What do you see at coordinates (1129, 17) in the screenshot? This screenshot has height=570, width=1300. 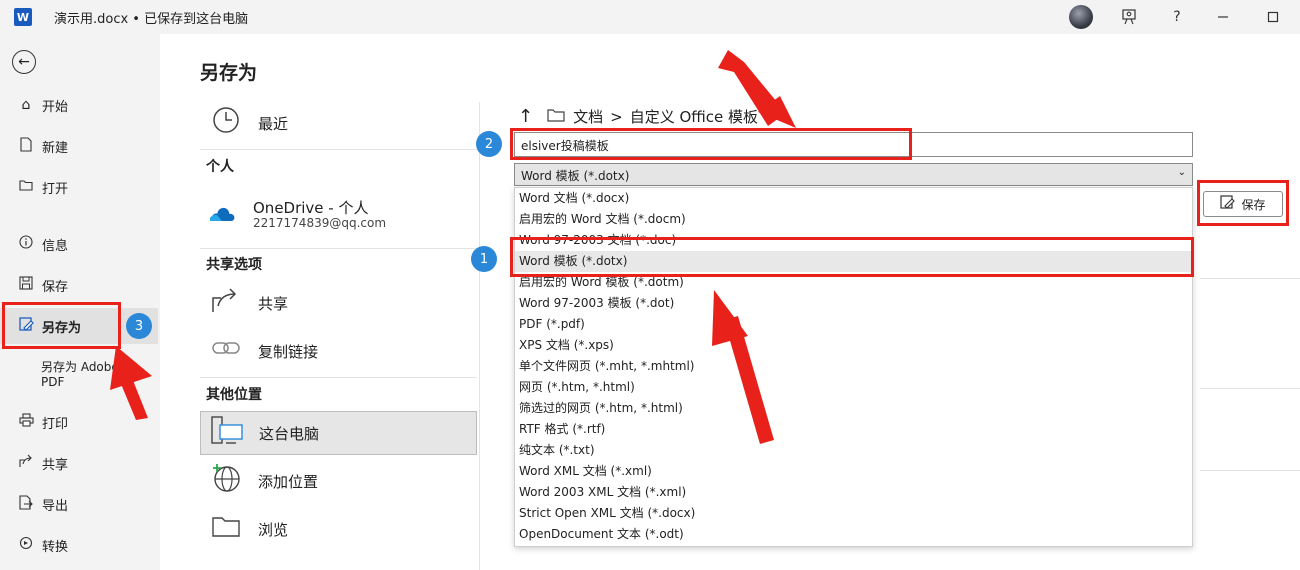 I see `person-feedback-icon` at bounding box center [1129, 17].